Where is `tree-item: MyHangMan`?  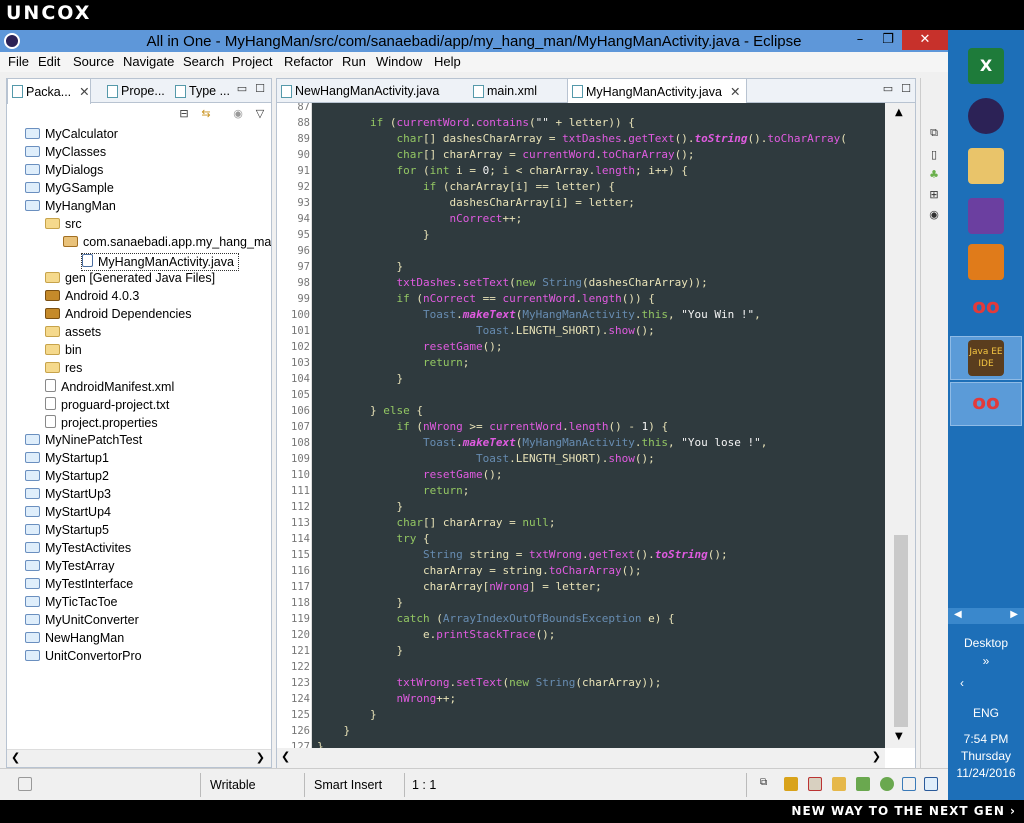 tree-item: MyHangMan is located at coordinates (70, 208).